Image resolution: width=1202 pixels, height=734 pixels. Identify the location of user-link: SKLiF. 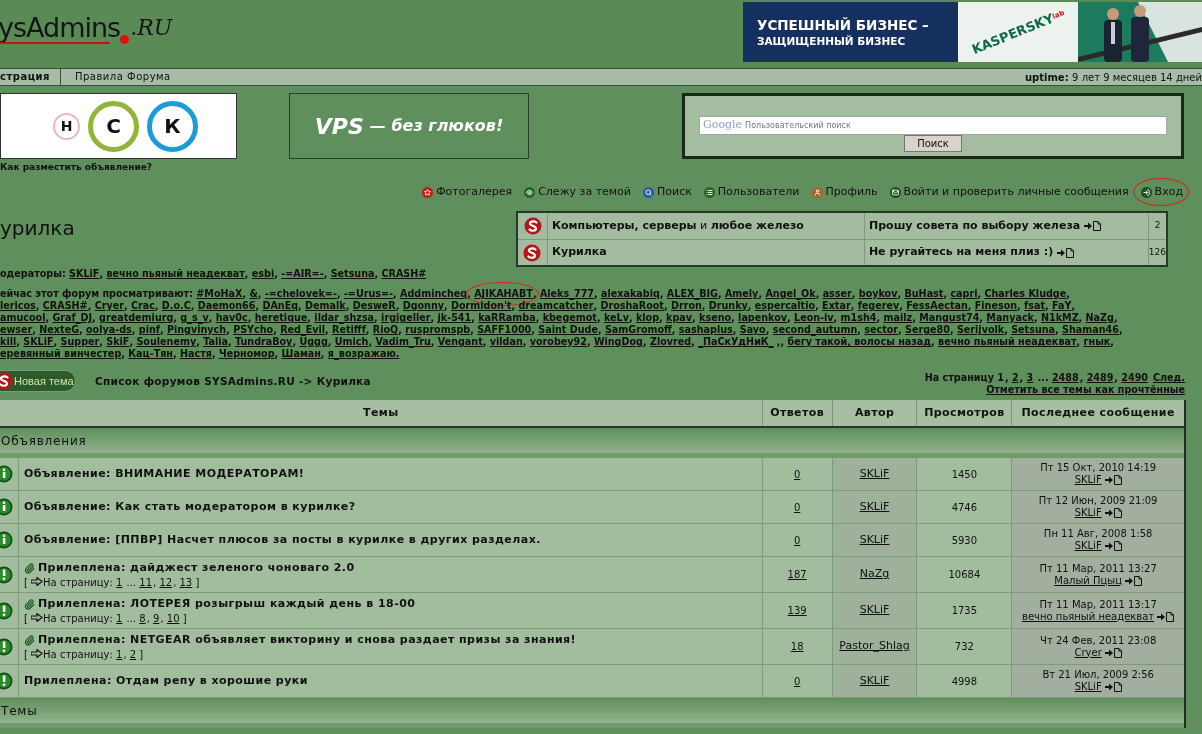
(38, 342).